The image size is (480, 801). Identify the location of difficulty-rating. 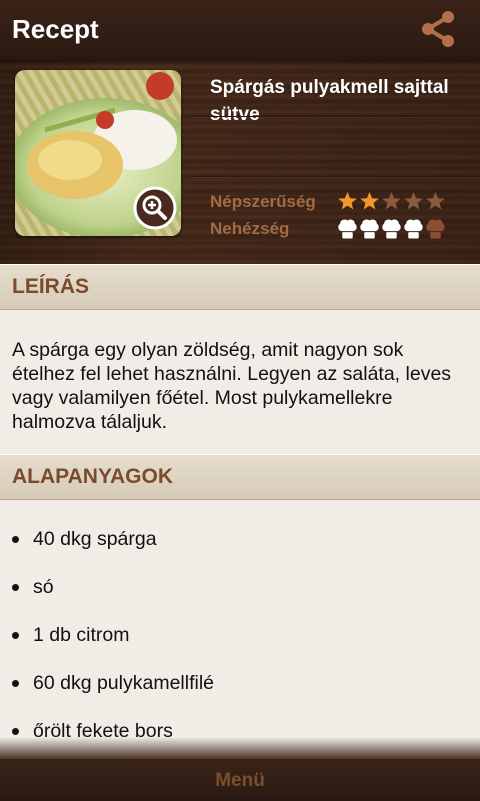
(391, 229).